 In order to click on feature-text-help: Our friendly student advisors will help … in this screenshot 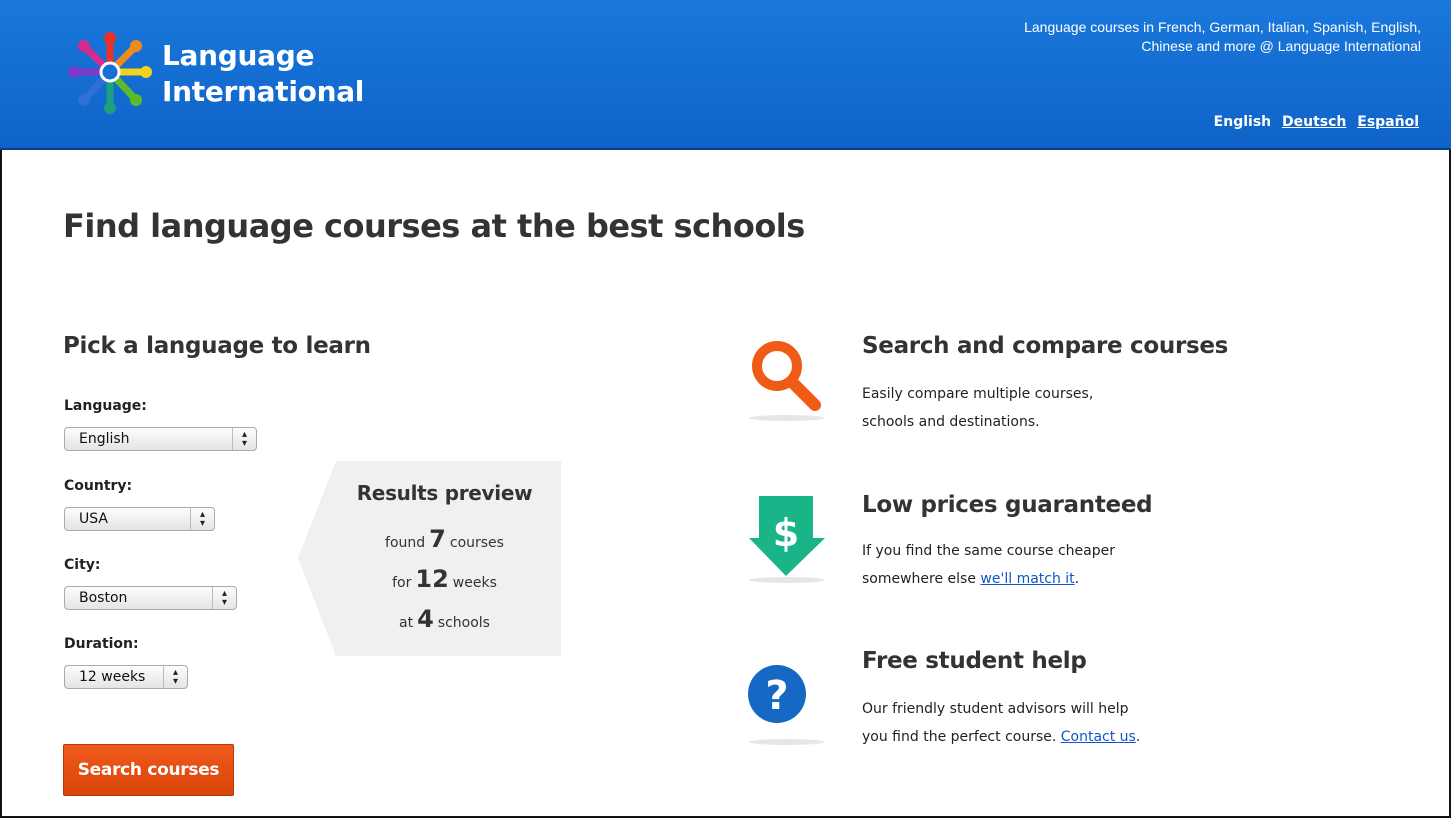, I will do `click(1062, 723)`.